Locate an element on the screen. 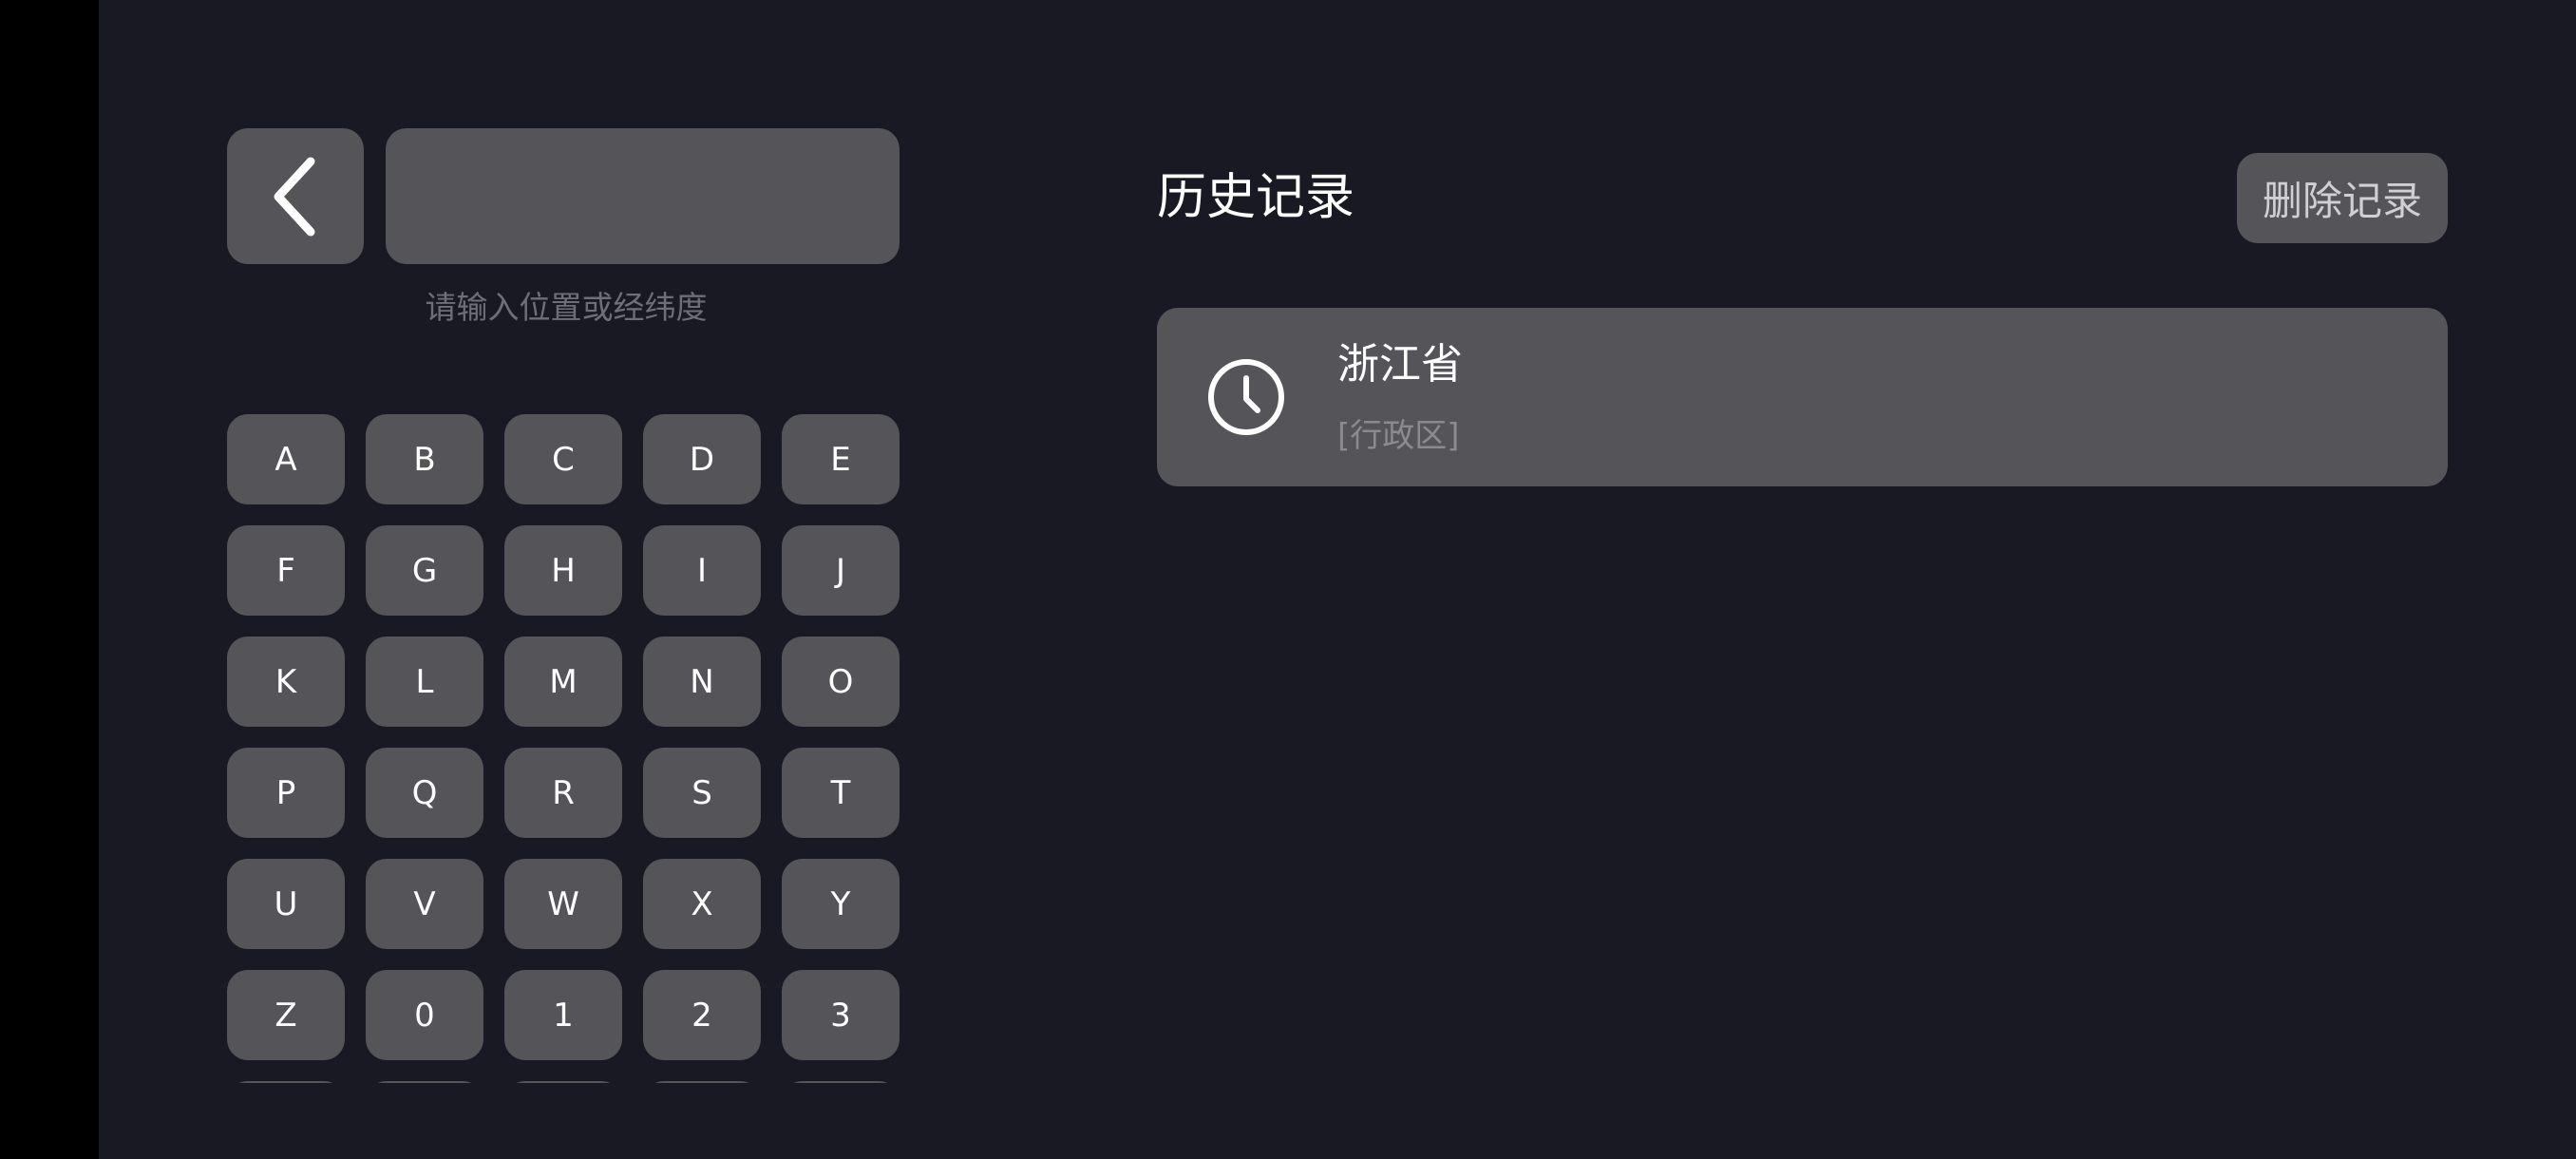 The image size is (2576, 1159). key-a: A is located at coordinates (286, 459).